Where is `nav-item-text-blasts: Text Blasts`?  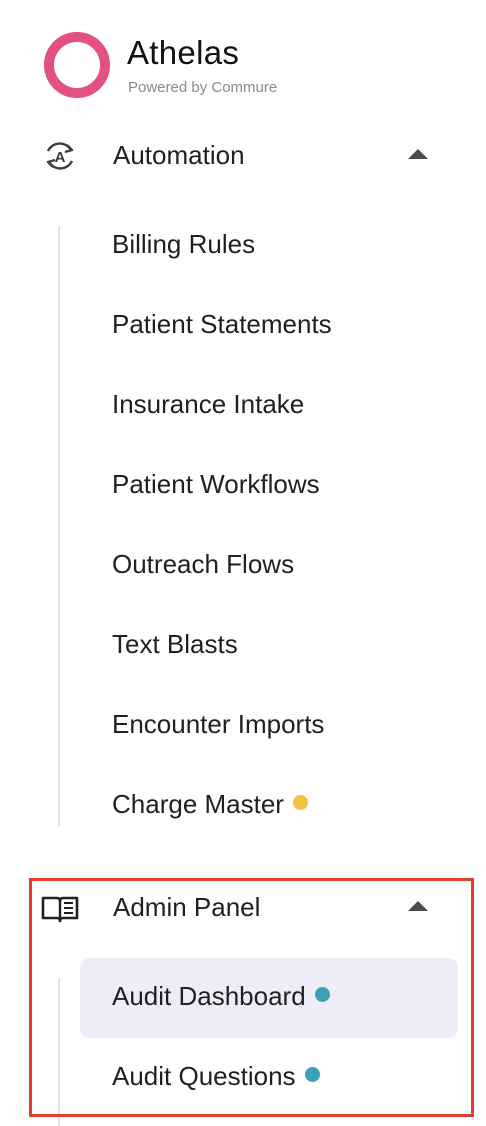
nav-item-text-blasts: Text Blasts is located at coordinates (269, 646).